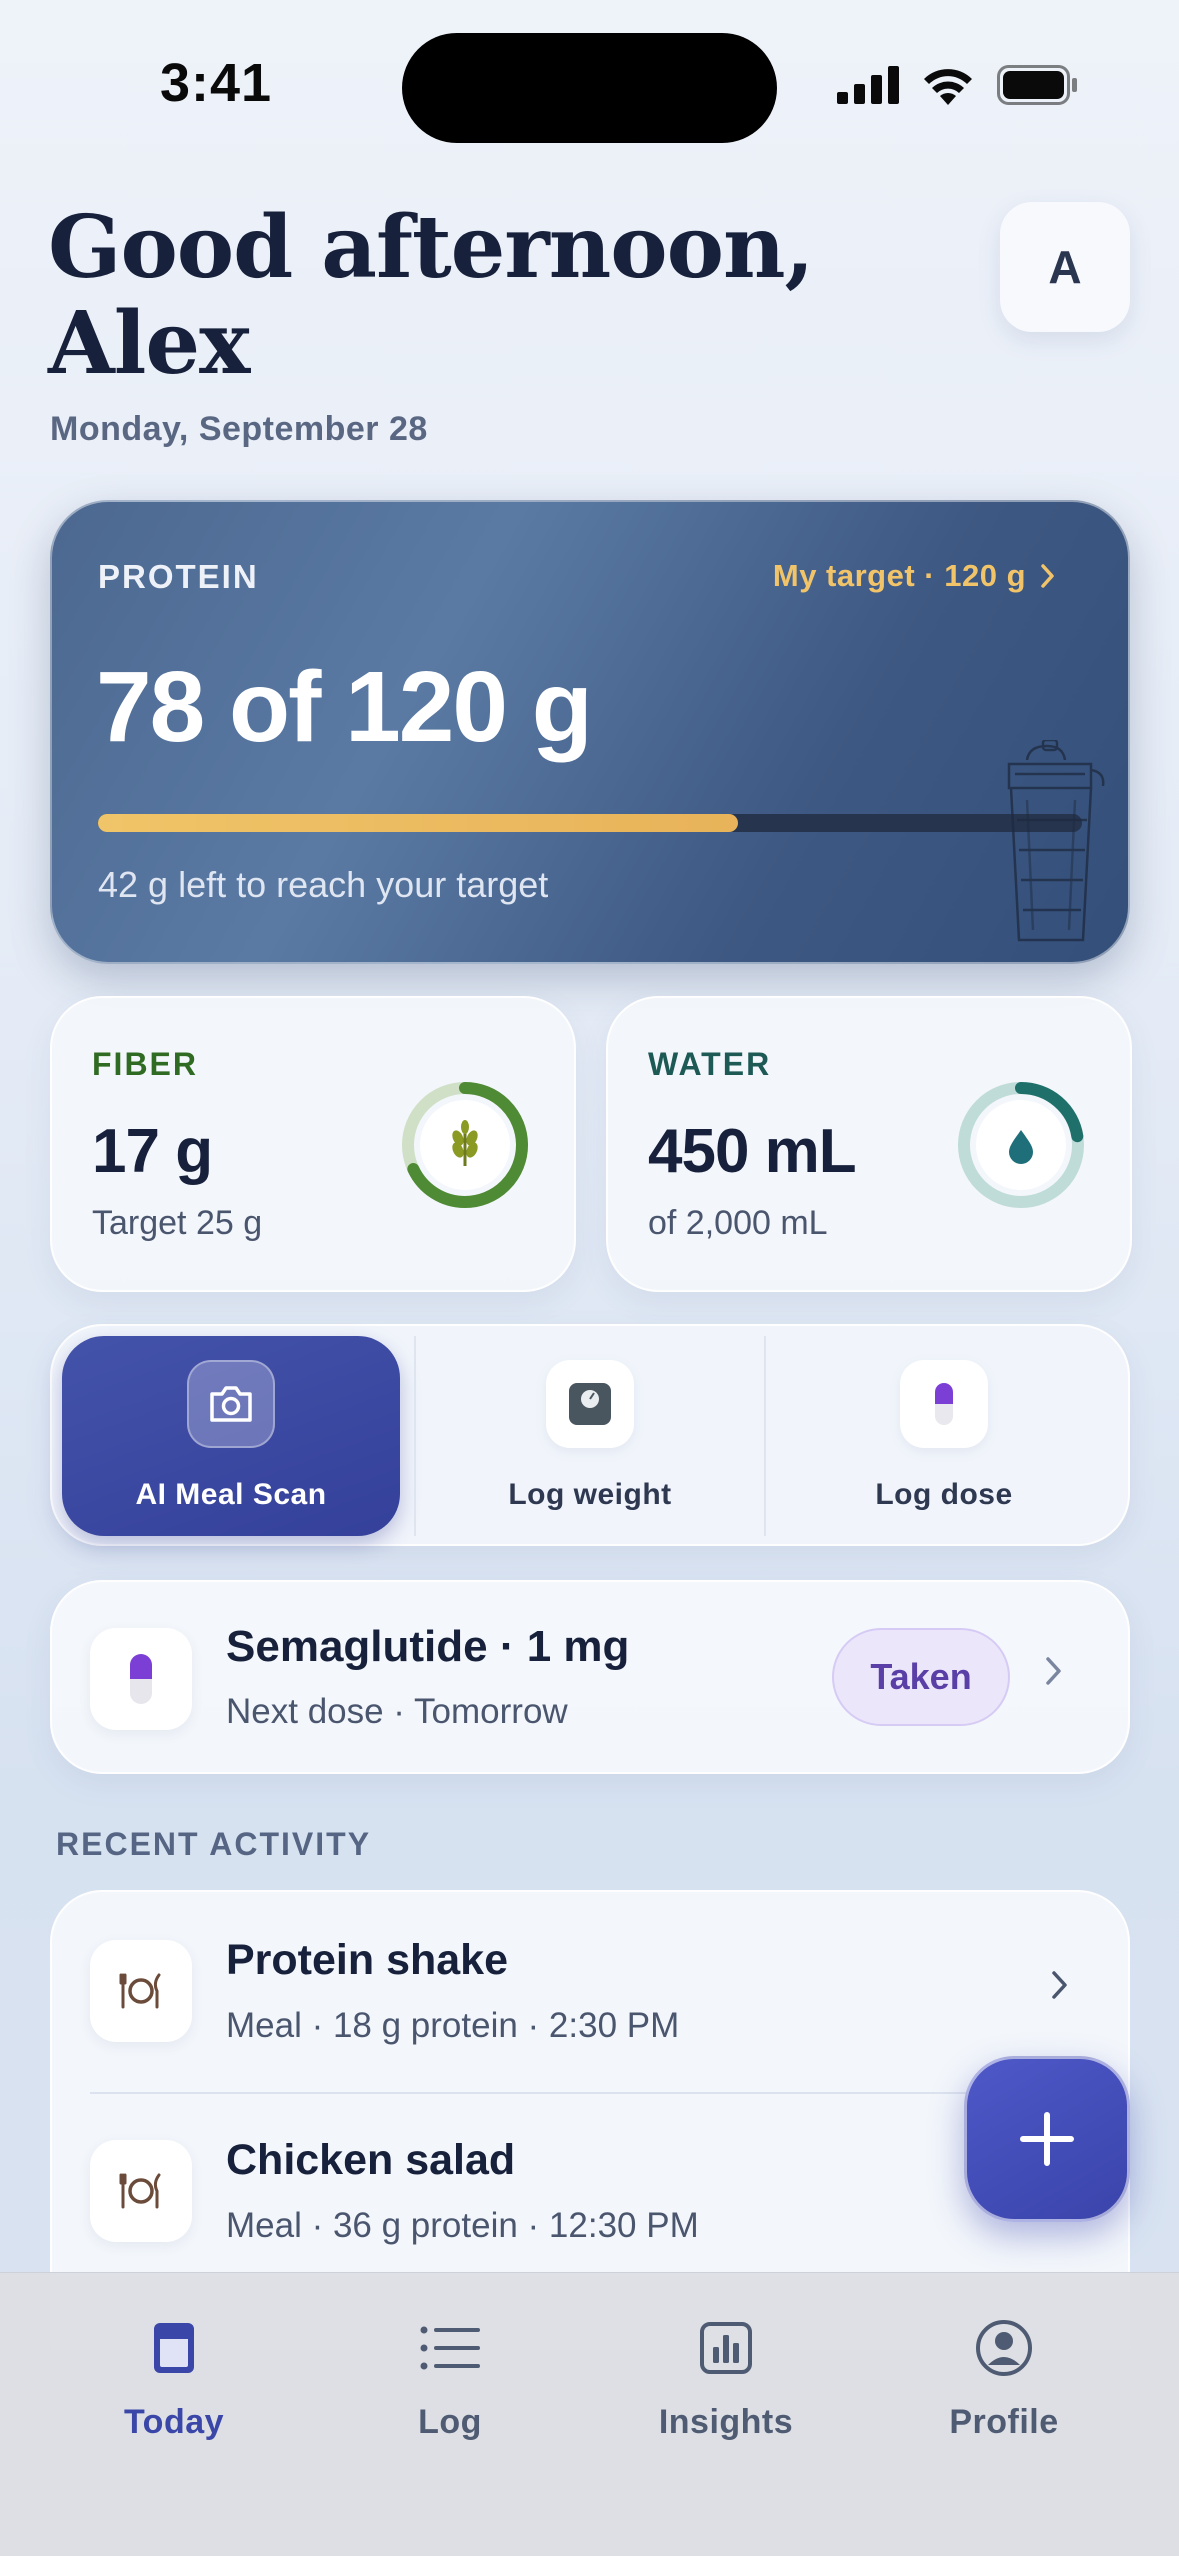  I want to click on tab-bar: Today Log Insights Profile, so click(589, 2414).